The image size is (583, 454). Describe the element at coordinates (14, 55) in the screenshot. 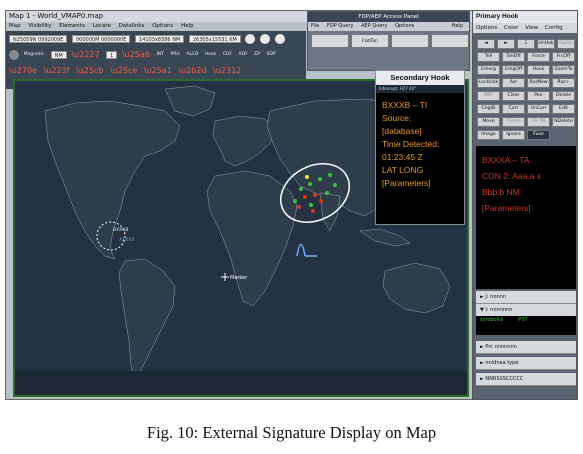

I see `compass-icon` at that location.